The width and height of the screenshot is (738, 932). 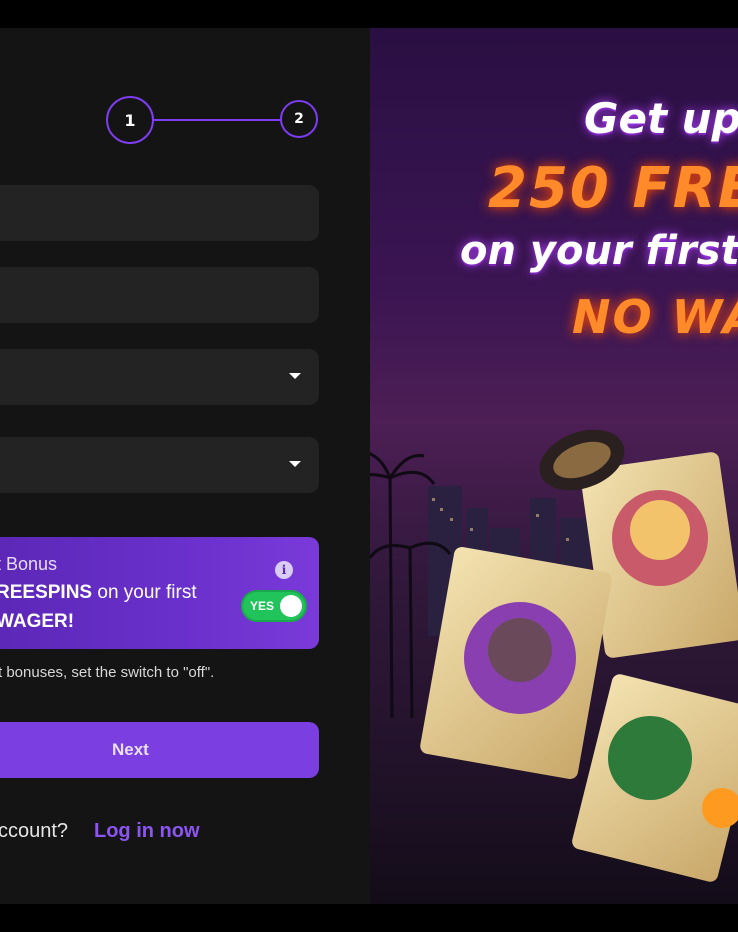 What do you see at coordinates (299, 119) in the screenshot?
I see `step-2-indicator: 2` at bounding box center [299, 119].